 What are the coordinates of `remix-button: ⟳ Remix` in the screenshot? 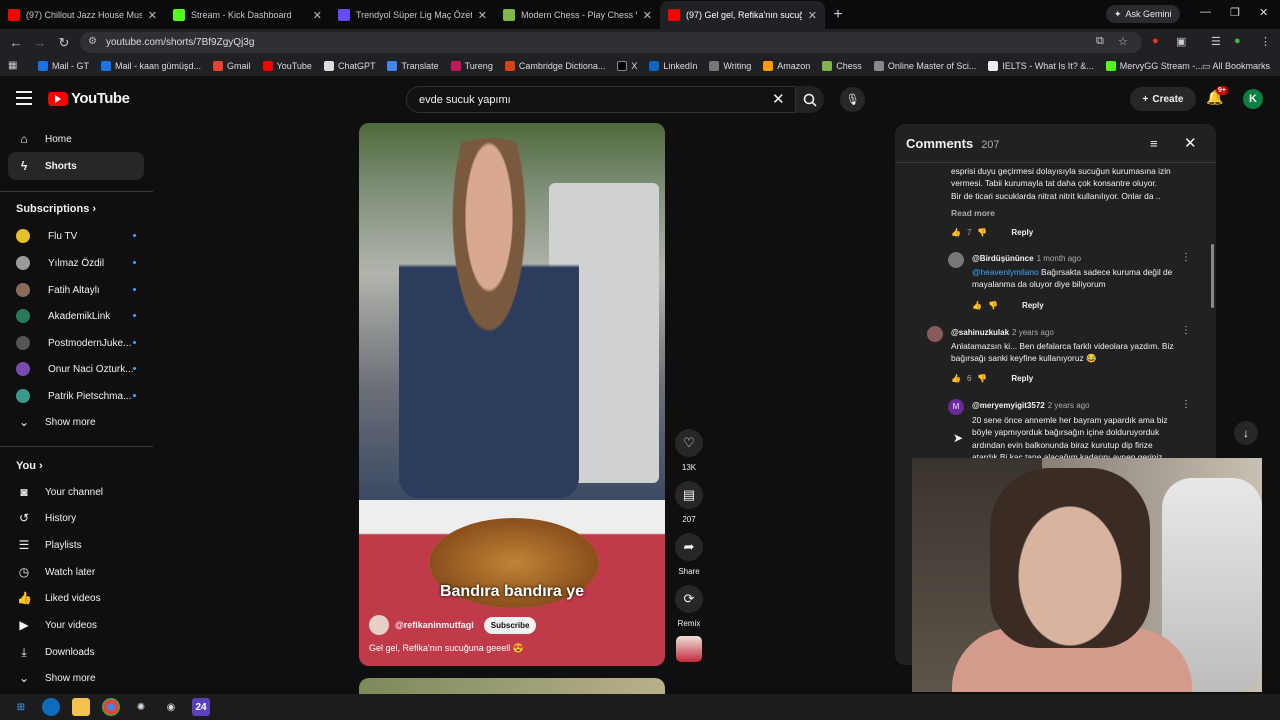 It's located at (689, 606).